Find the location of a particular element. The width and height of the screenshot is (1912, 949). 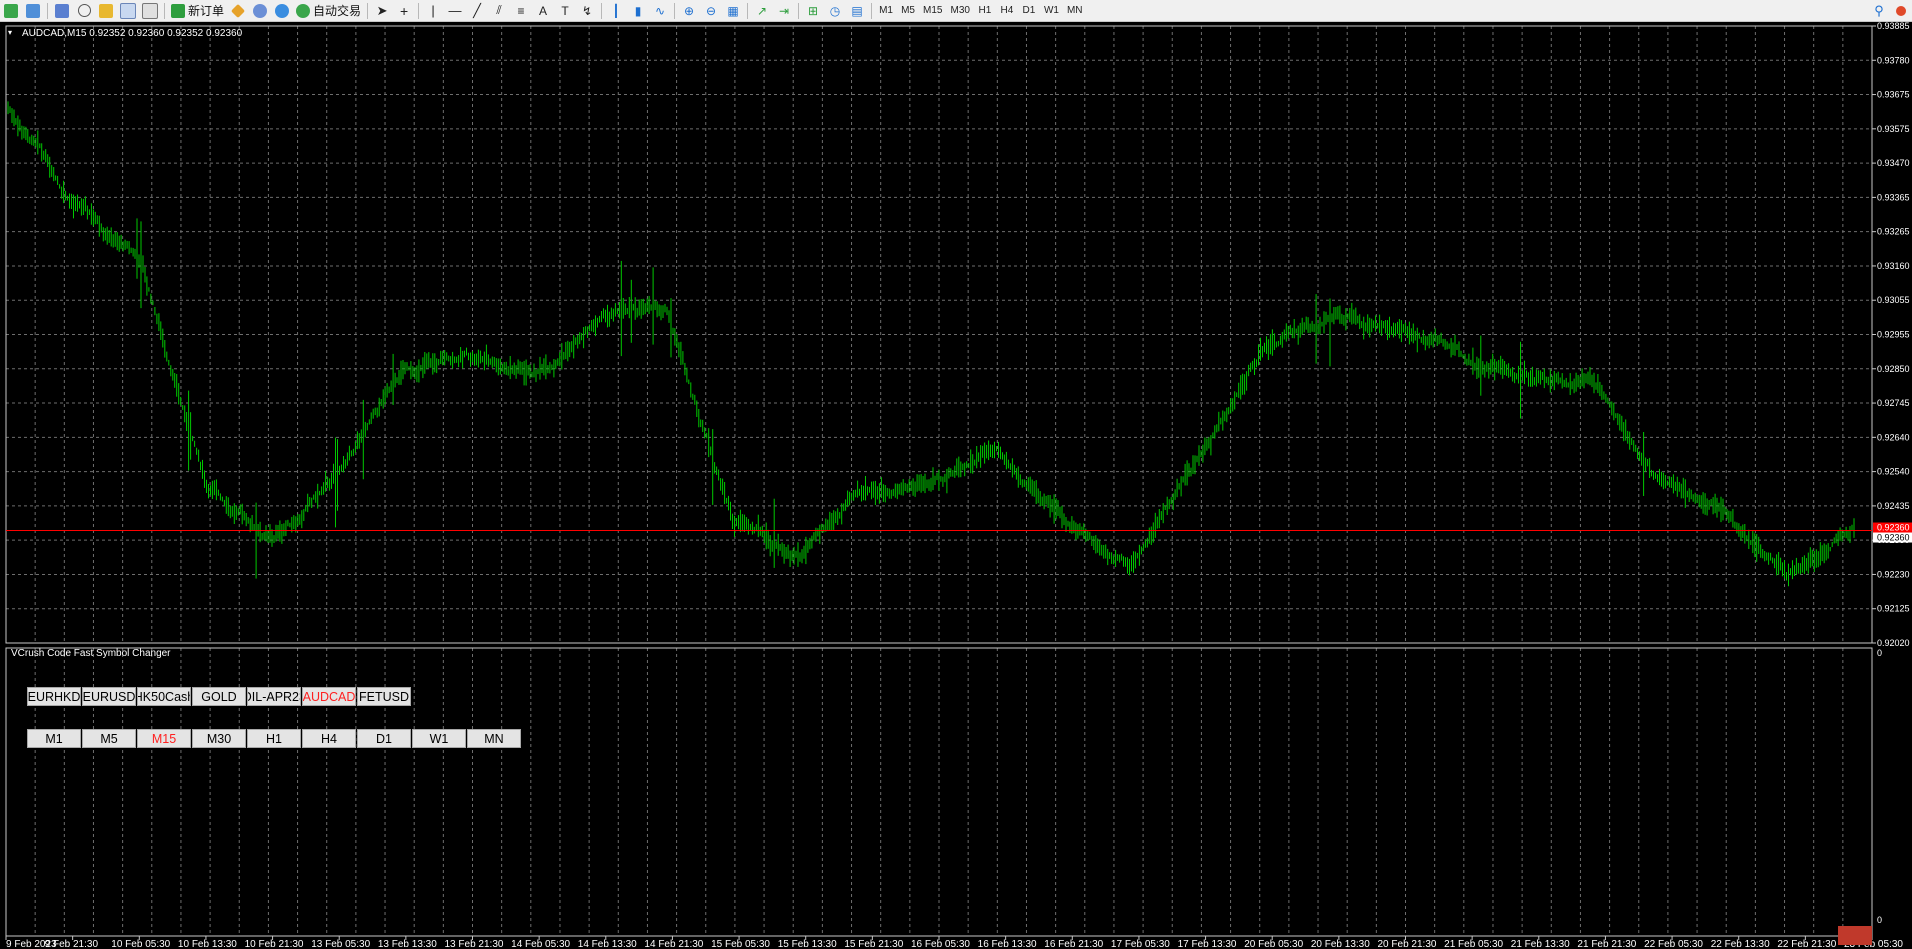

text-label-button: T is located at coordinates (565, 11).